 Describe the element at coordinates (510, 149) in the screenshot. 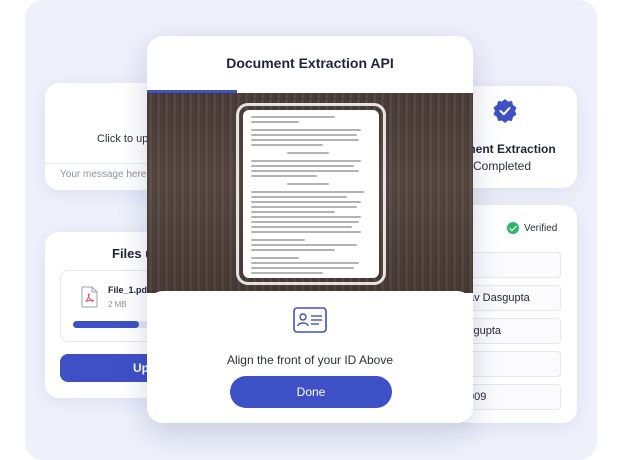

I see `completed-title: ment Extraction` at that location.